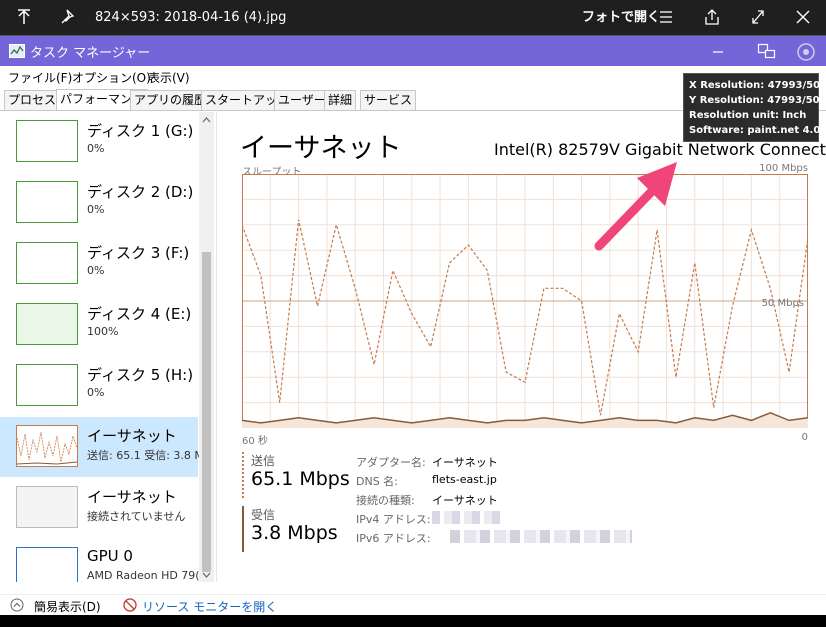 The image size is (826, 627). Describe the element at coordinates (391, 462) in the screenshot. I see `info-label: アダプター名:` at that location.